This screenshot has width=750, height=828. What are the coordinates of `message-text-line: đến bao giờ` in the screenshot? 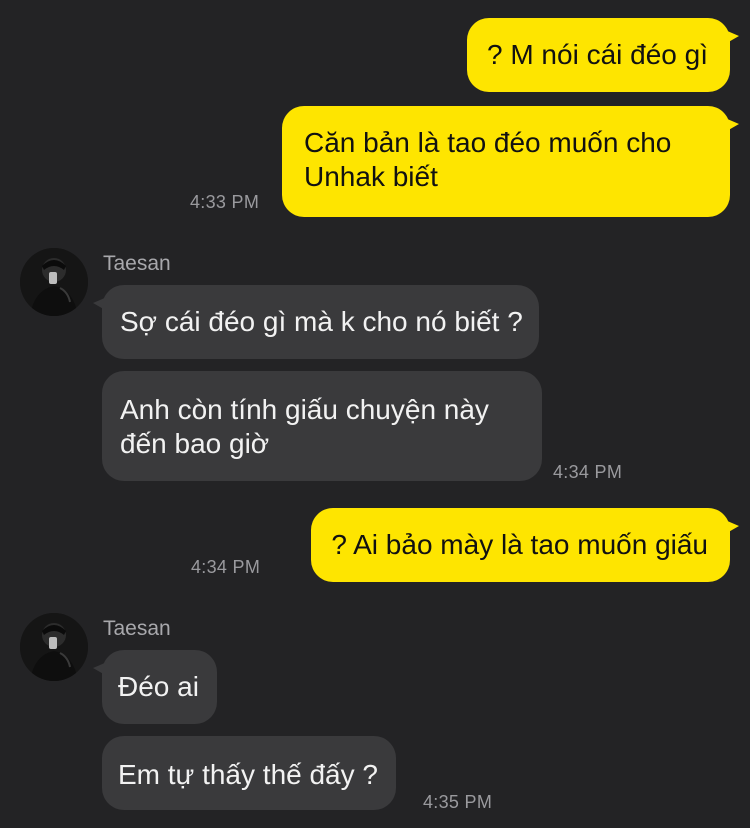 It's located at (195, 443).